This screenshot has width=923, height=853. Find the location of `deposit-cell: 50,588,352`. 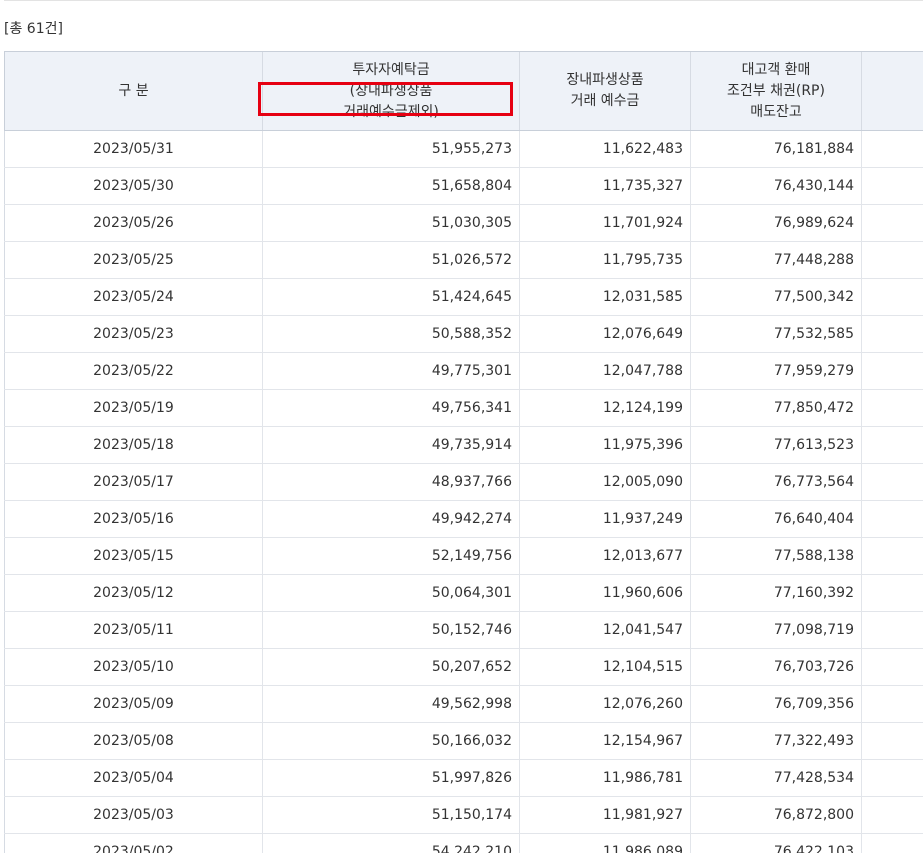

deposit-cell: 50,588,352 is located at coordinates (391, 334).